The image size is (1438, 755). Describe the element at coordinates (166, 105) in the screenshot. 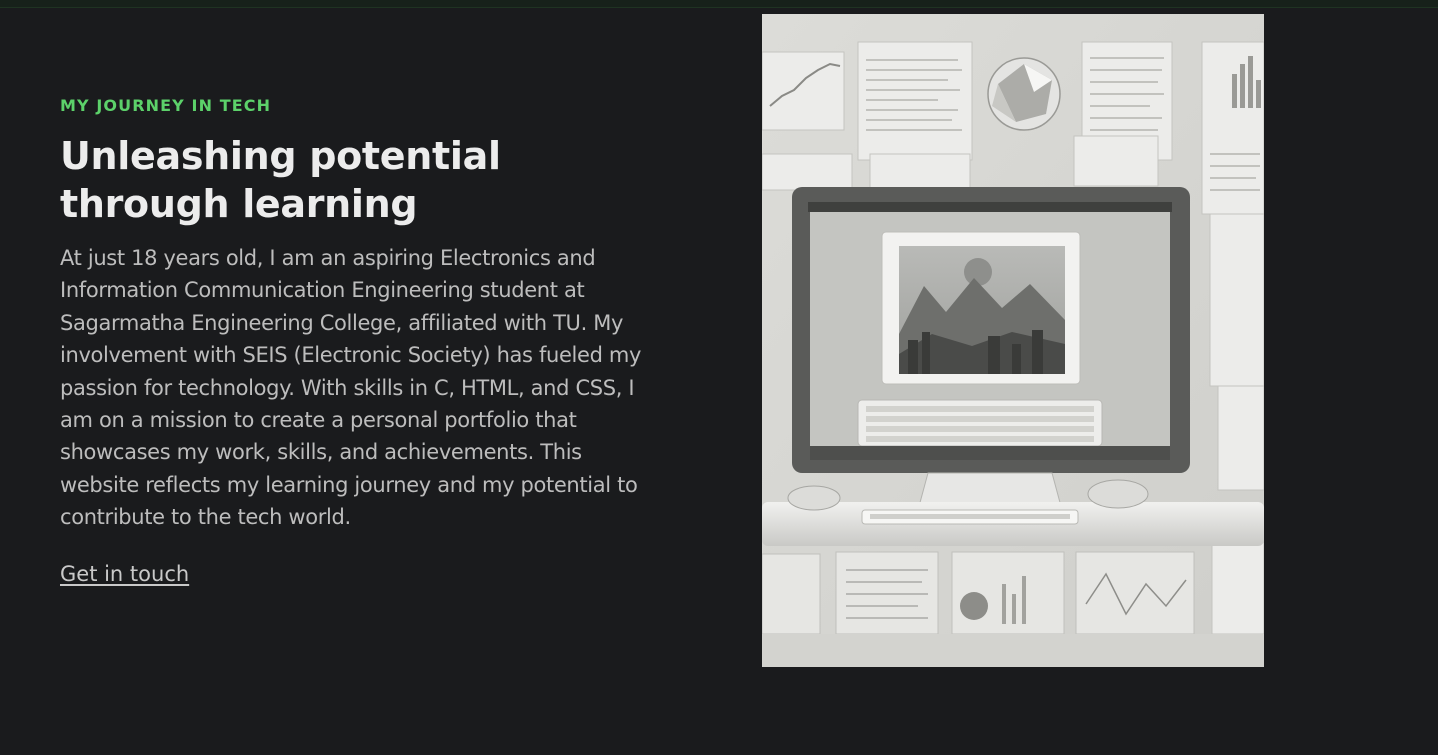

I see `section-eyebrow: MY JOURNEY IN TECH` at that location.